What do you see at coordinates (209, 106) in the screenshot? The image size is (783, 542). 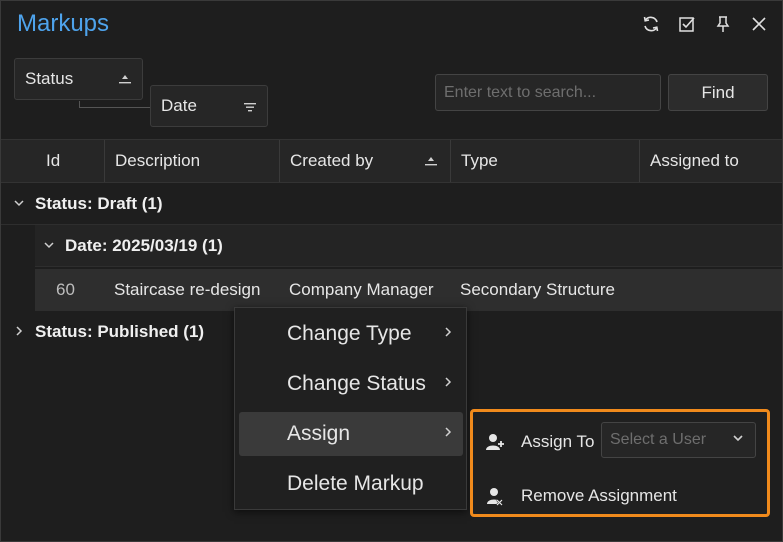 I see `group-chip-date: Date` at bounding box center [209, 106].